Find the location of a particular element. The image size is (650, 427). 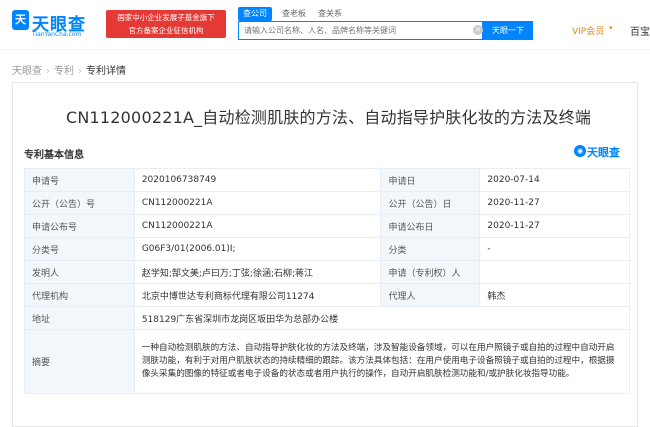

value-agent: 韩杰 is located at coordinates (554, 295).